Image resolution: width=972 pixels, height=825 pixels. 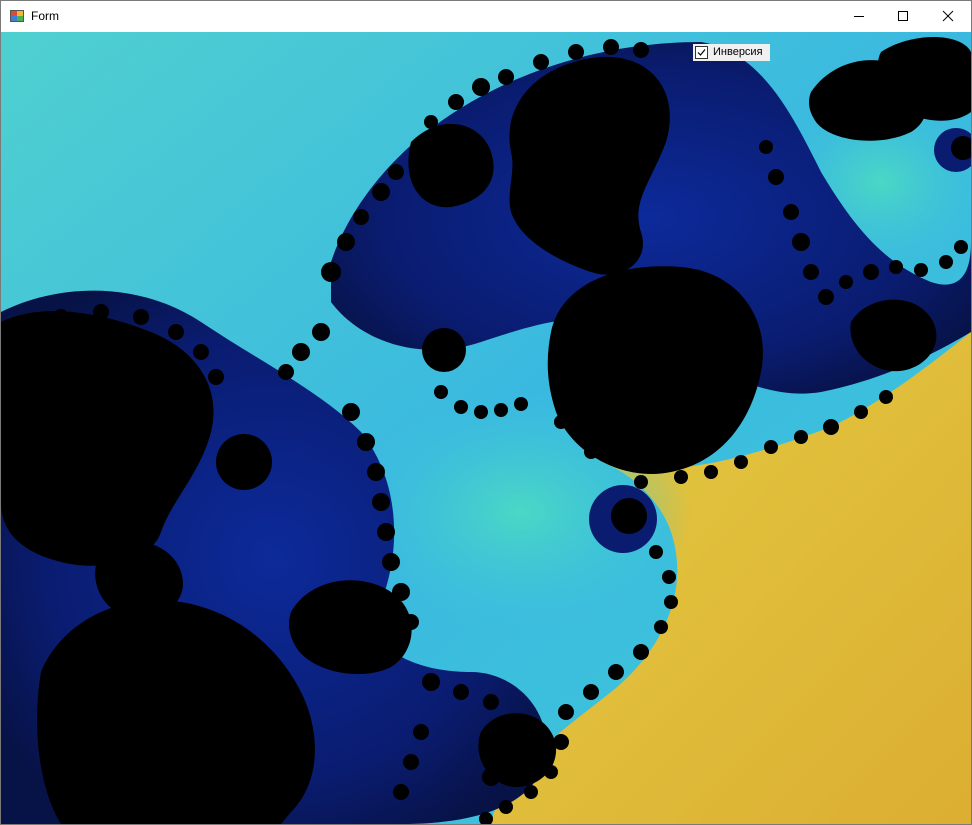 I want to click on inversion-checkbox: Инверсия, so click(x=731, y=52).